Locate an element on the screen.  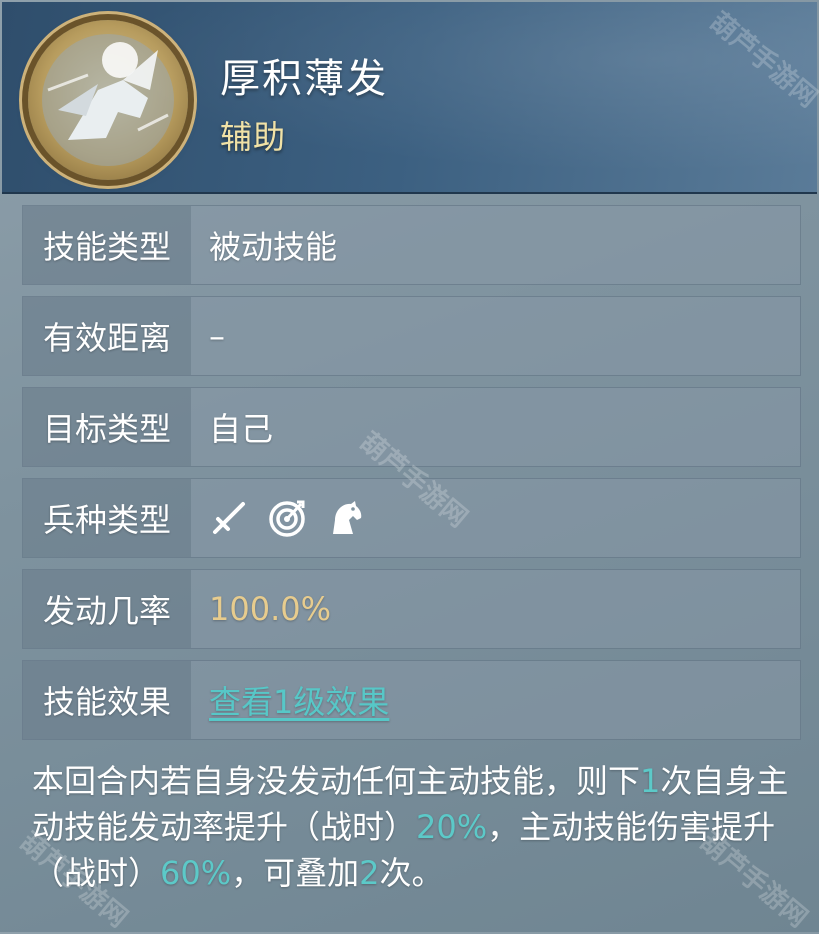
trigger-rate-value: 100.0% is located at coordinates (270, 609).